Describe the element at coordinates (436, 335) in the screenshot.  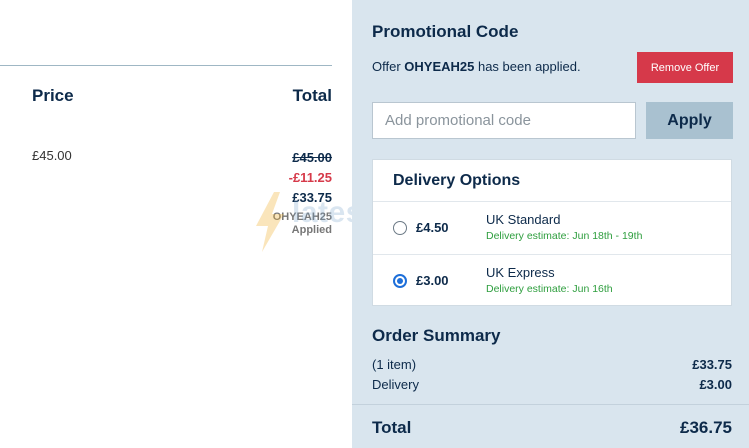
I see `order-summary-title: Order Summary` at that location.